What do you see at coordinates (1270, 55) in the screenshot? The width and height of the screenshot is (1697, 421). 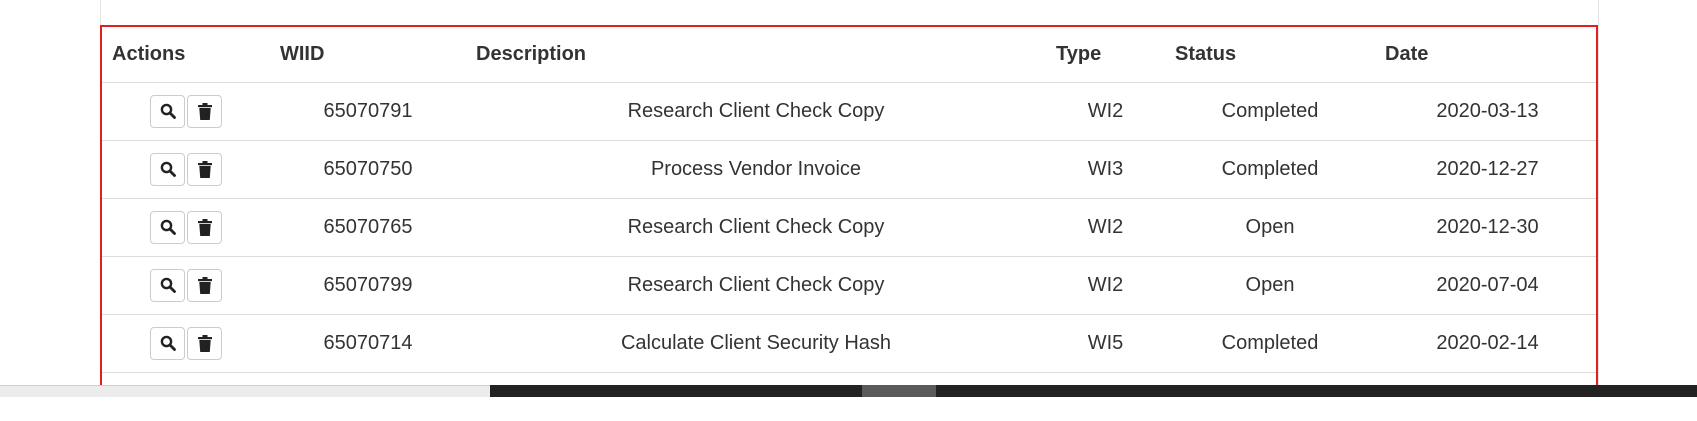 I see `header-status: Status` at bounding box center [1270, 55].